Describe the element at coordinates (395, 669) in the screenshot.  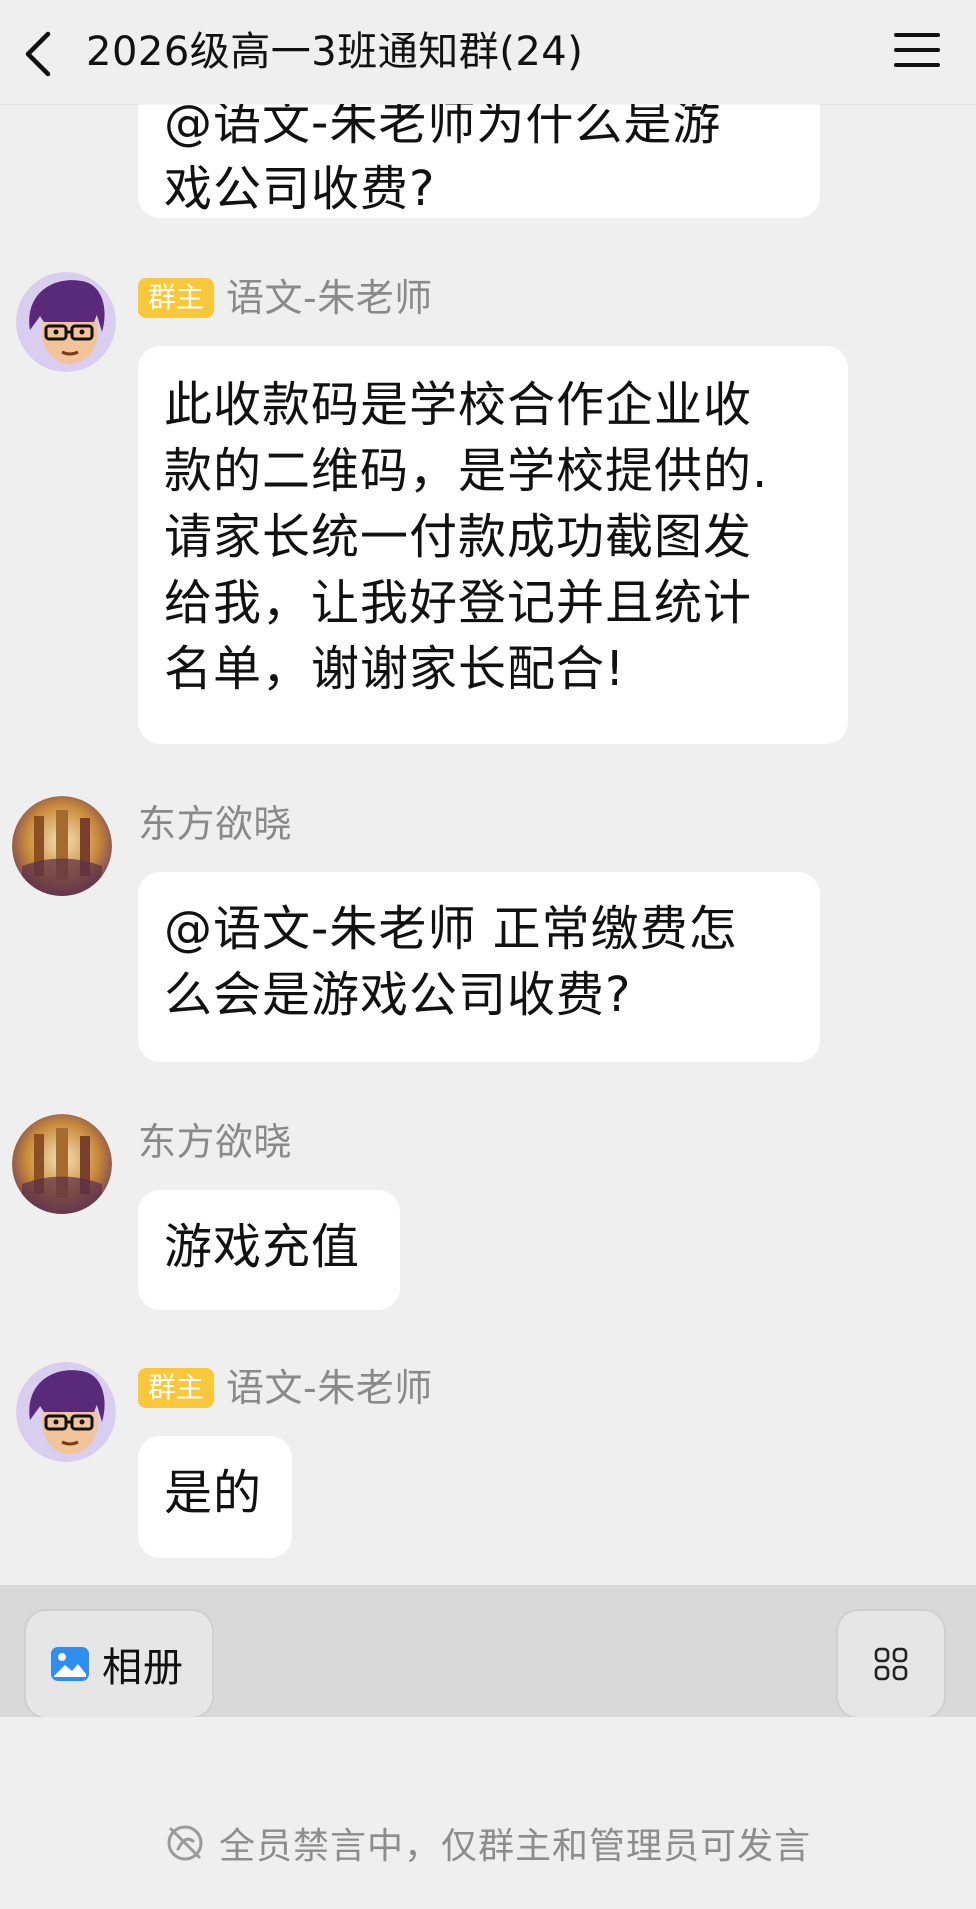
I see `message-line: 名单，谢谢家长配合!` at that location.